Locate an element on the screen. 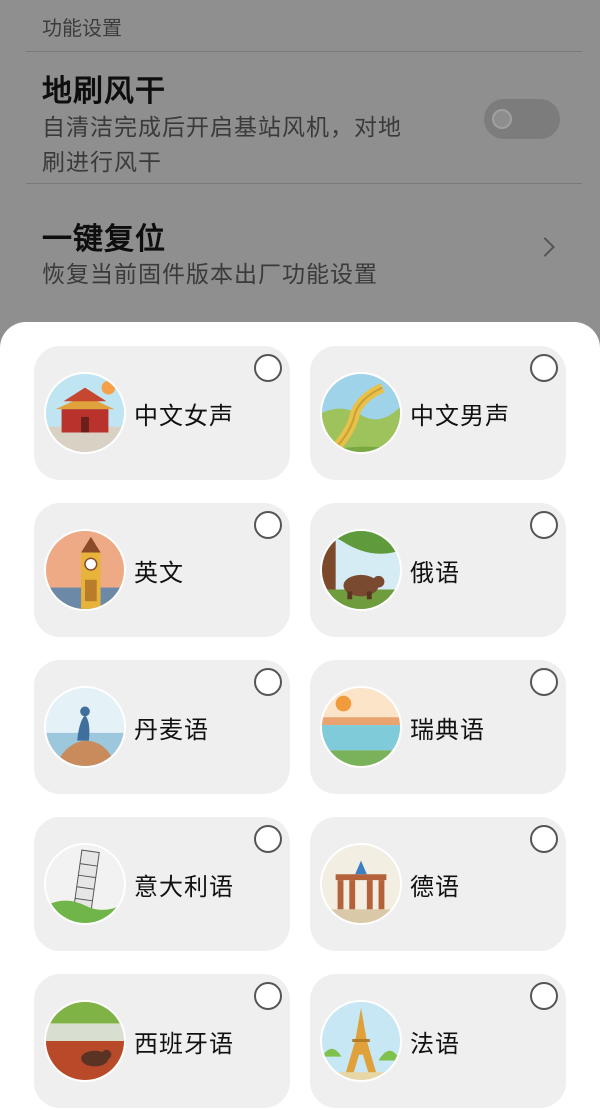  dry-brush-toggle is located at coordinates (522, 119).